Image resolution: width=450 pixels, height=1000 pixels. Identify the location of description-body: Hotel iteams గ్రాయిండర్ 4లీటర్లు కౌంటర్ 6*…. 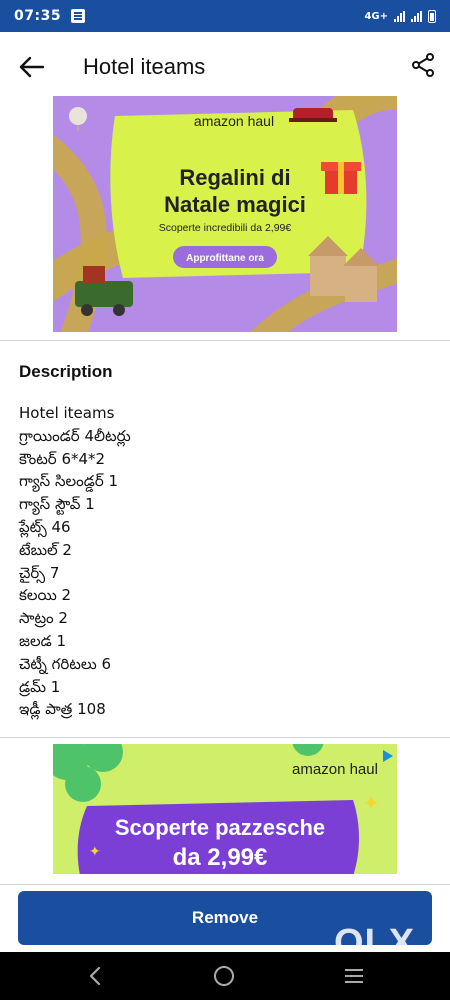
(75, 561).